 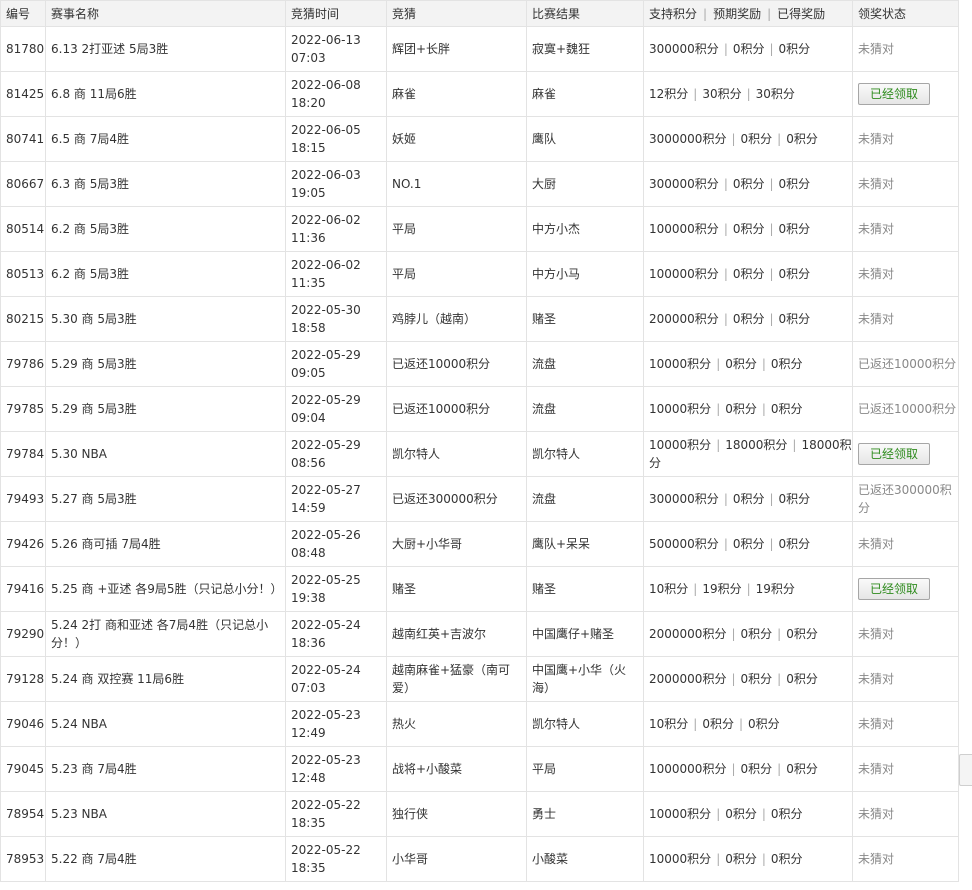 What do you see at coordinates (23, 13) in the screenshot?
I see `col-id-header: 编号` at bounding box center [23, 13].